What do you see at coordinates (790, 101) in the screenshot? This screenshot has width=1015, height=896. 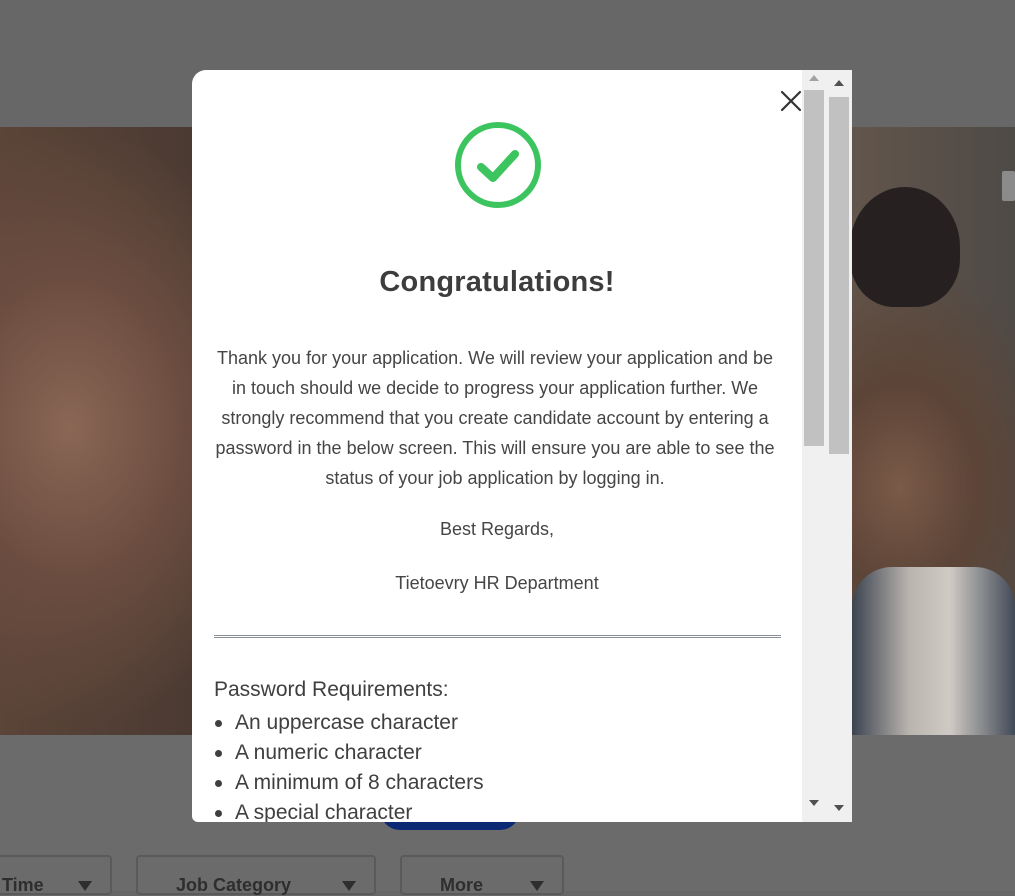 I see `close-icon` at bounding box center [790, 101].